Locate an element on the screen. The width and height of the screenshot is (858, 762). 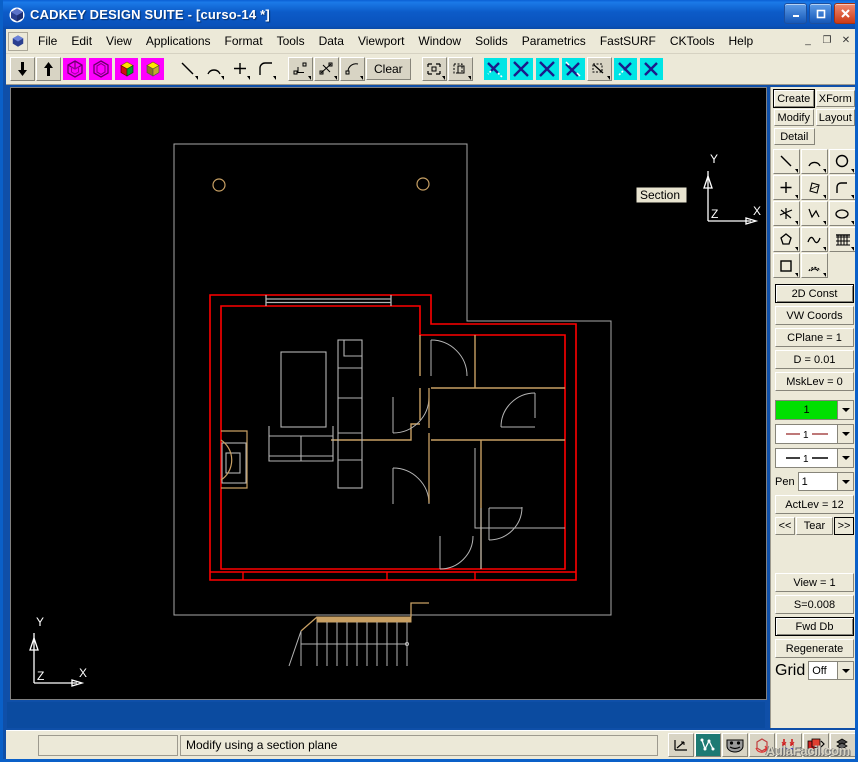
layout-mode-button: Layout is located at coordinates (835, 117).